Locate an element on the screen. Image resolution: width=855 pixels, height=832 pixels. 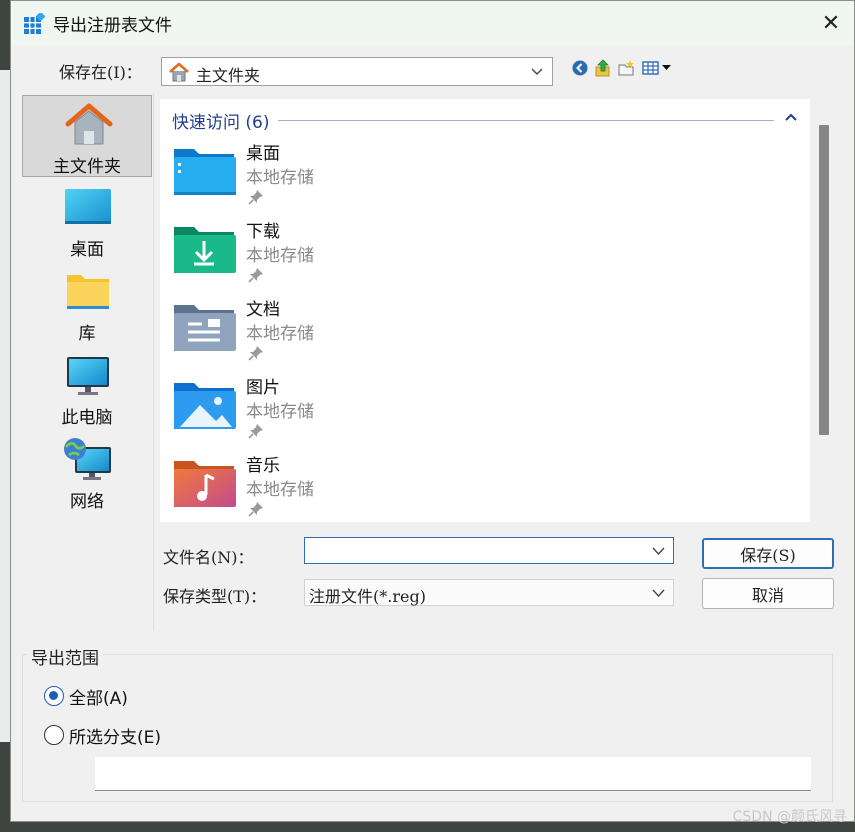
scrollbar-thumb is located at coordinates (824, 280).